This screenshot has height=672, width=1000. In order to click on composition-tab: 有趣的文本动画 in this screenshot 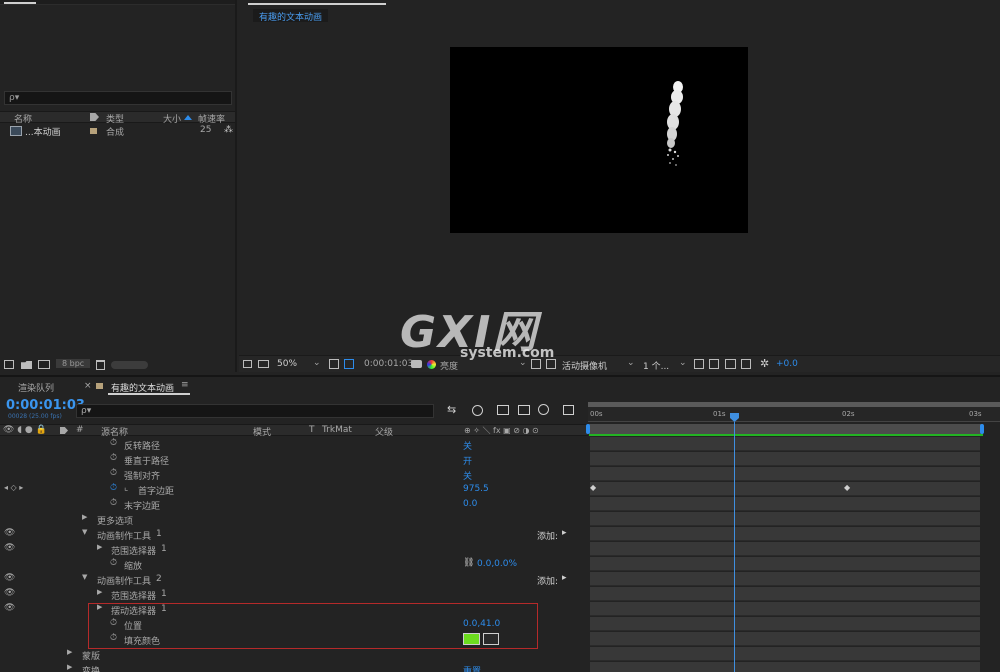, I will do `click(291, 16)`.